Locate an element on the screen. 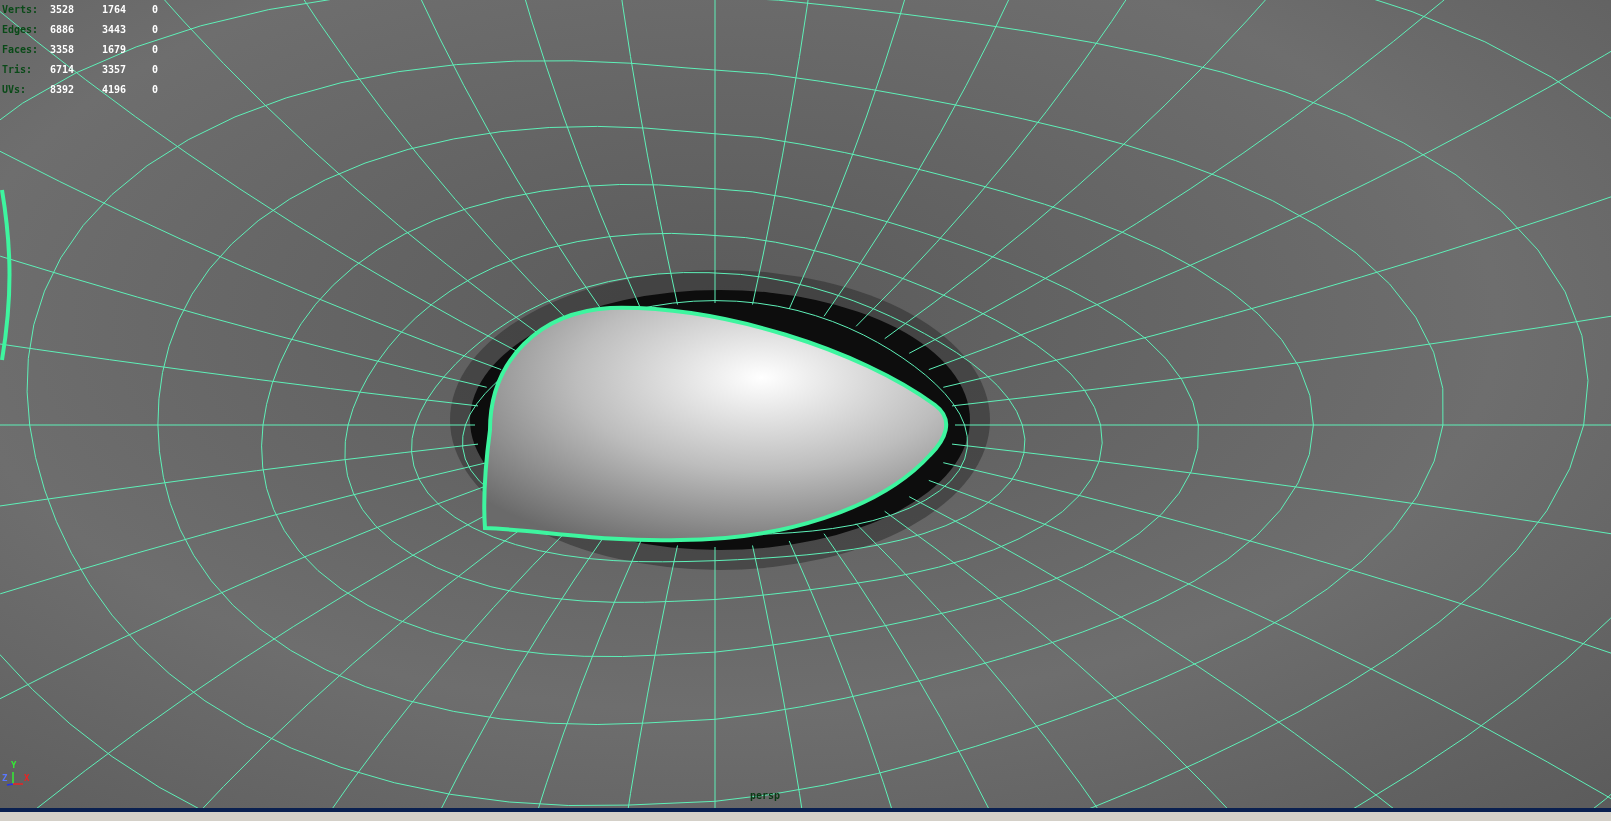  axis-label: X is located at coordinates (27, 778).